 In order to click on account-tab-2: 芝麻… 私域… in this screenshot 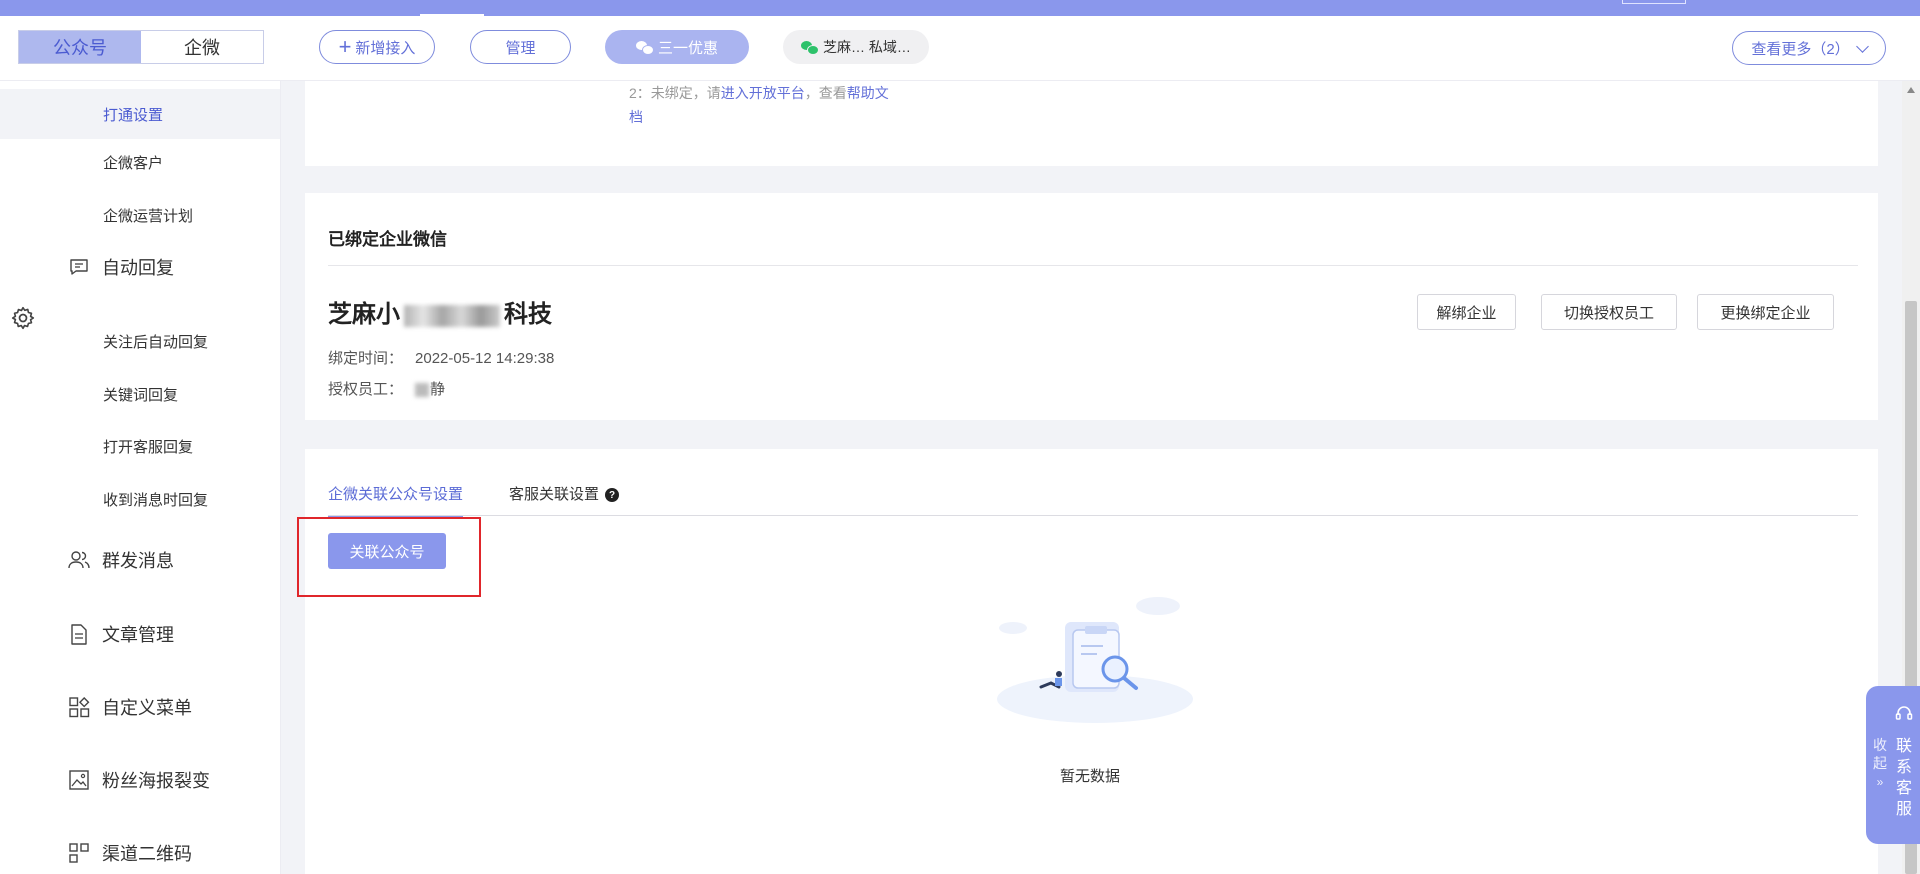, I will do `click(856, 47)`.